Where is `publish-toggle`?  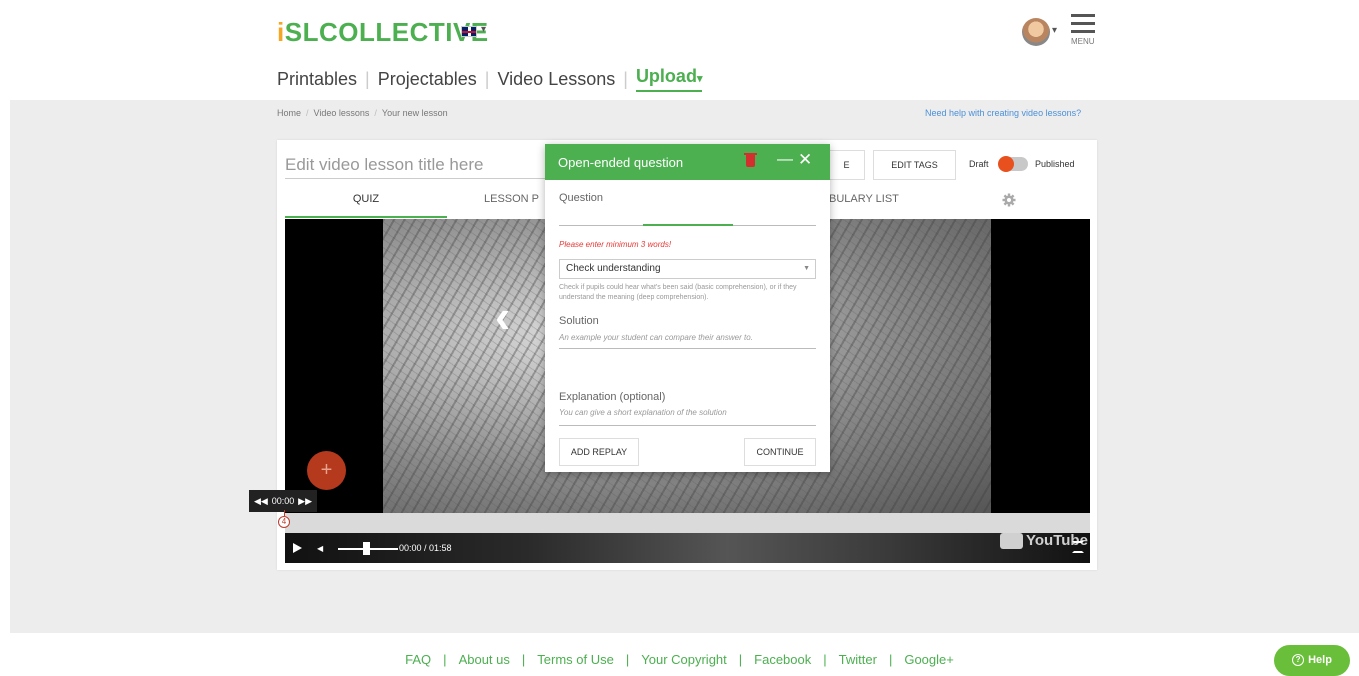
publish-toggle is located at coordinates (1013, 164).